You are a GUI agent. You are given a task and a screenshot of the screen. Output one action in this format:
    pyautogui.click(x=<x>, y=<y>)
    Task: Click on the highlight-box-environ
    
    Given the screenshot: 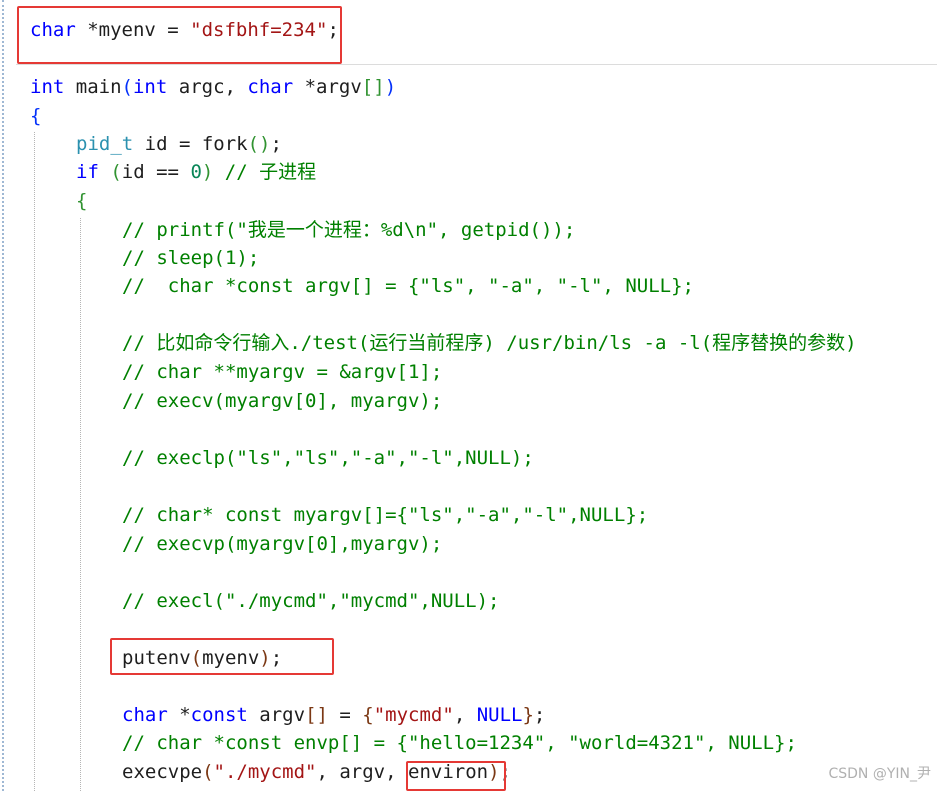 What is the action you would take?
    pyautogui.click(x=456, y=776)
    